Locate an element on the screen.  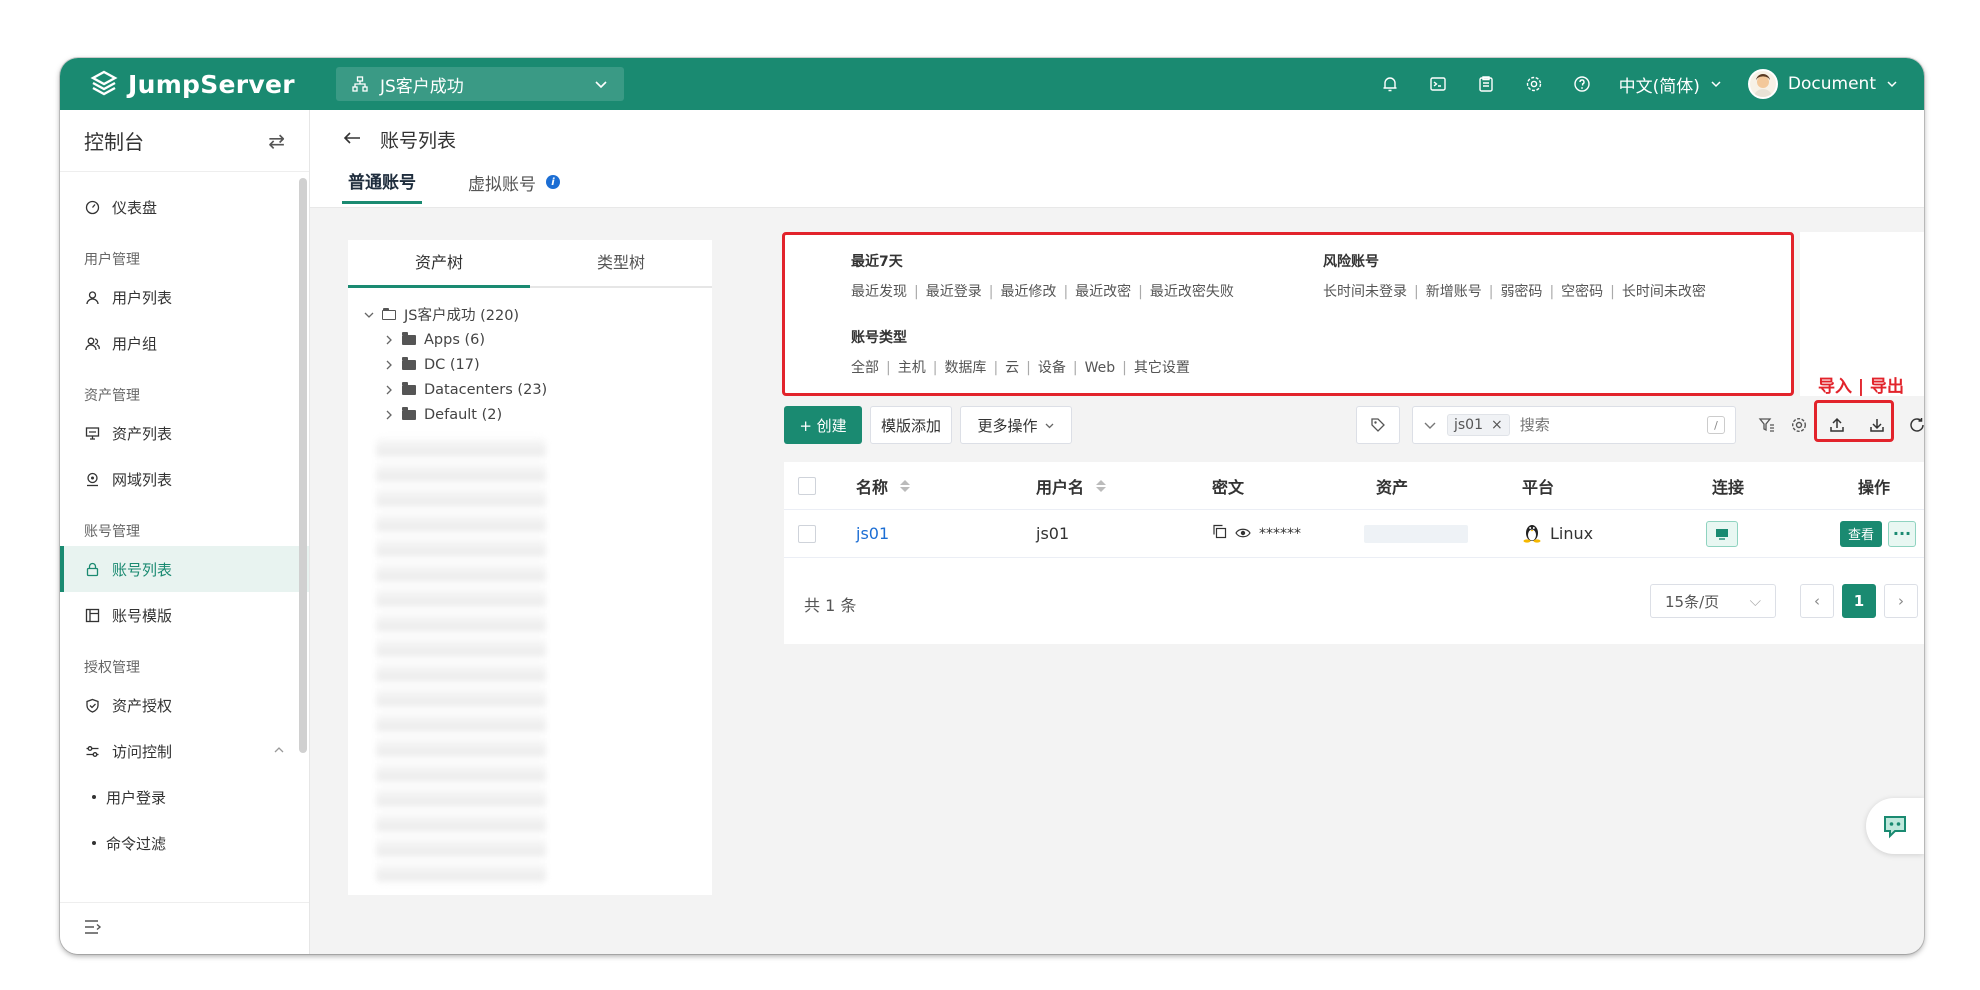
chevron-right-icon is located at coordinates (389, 339).